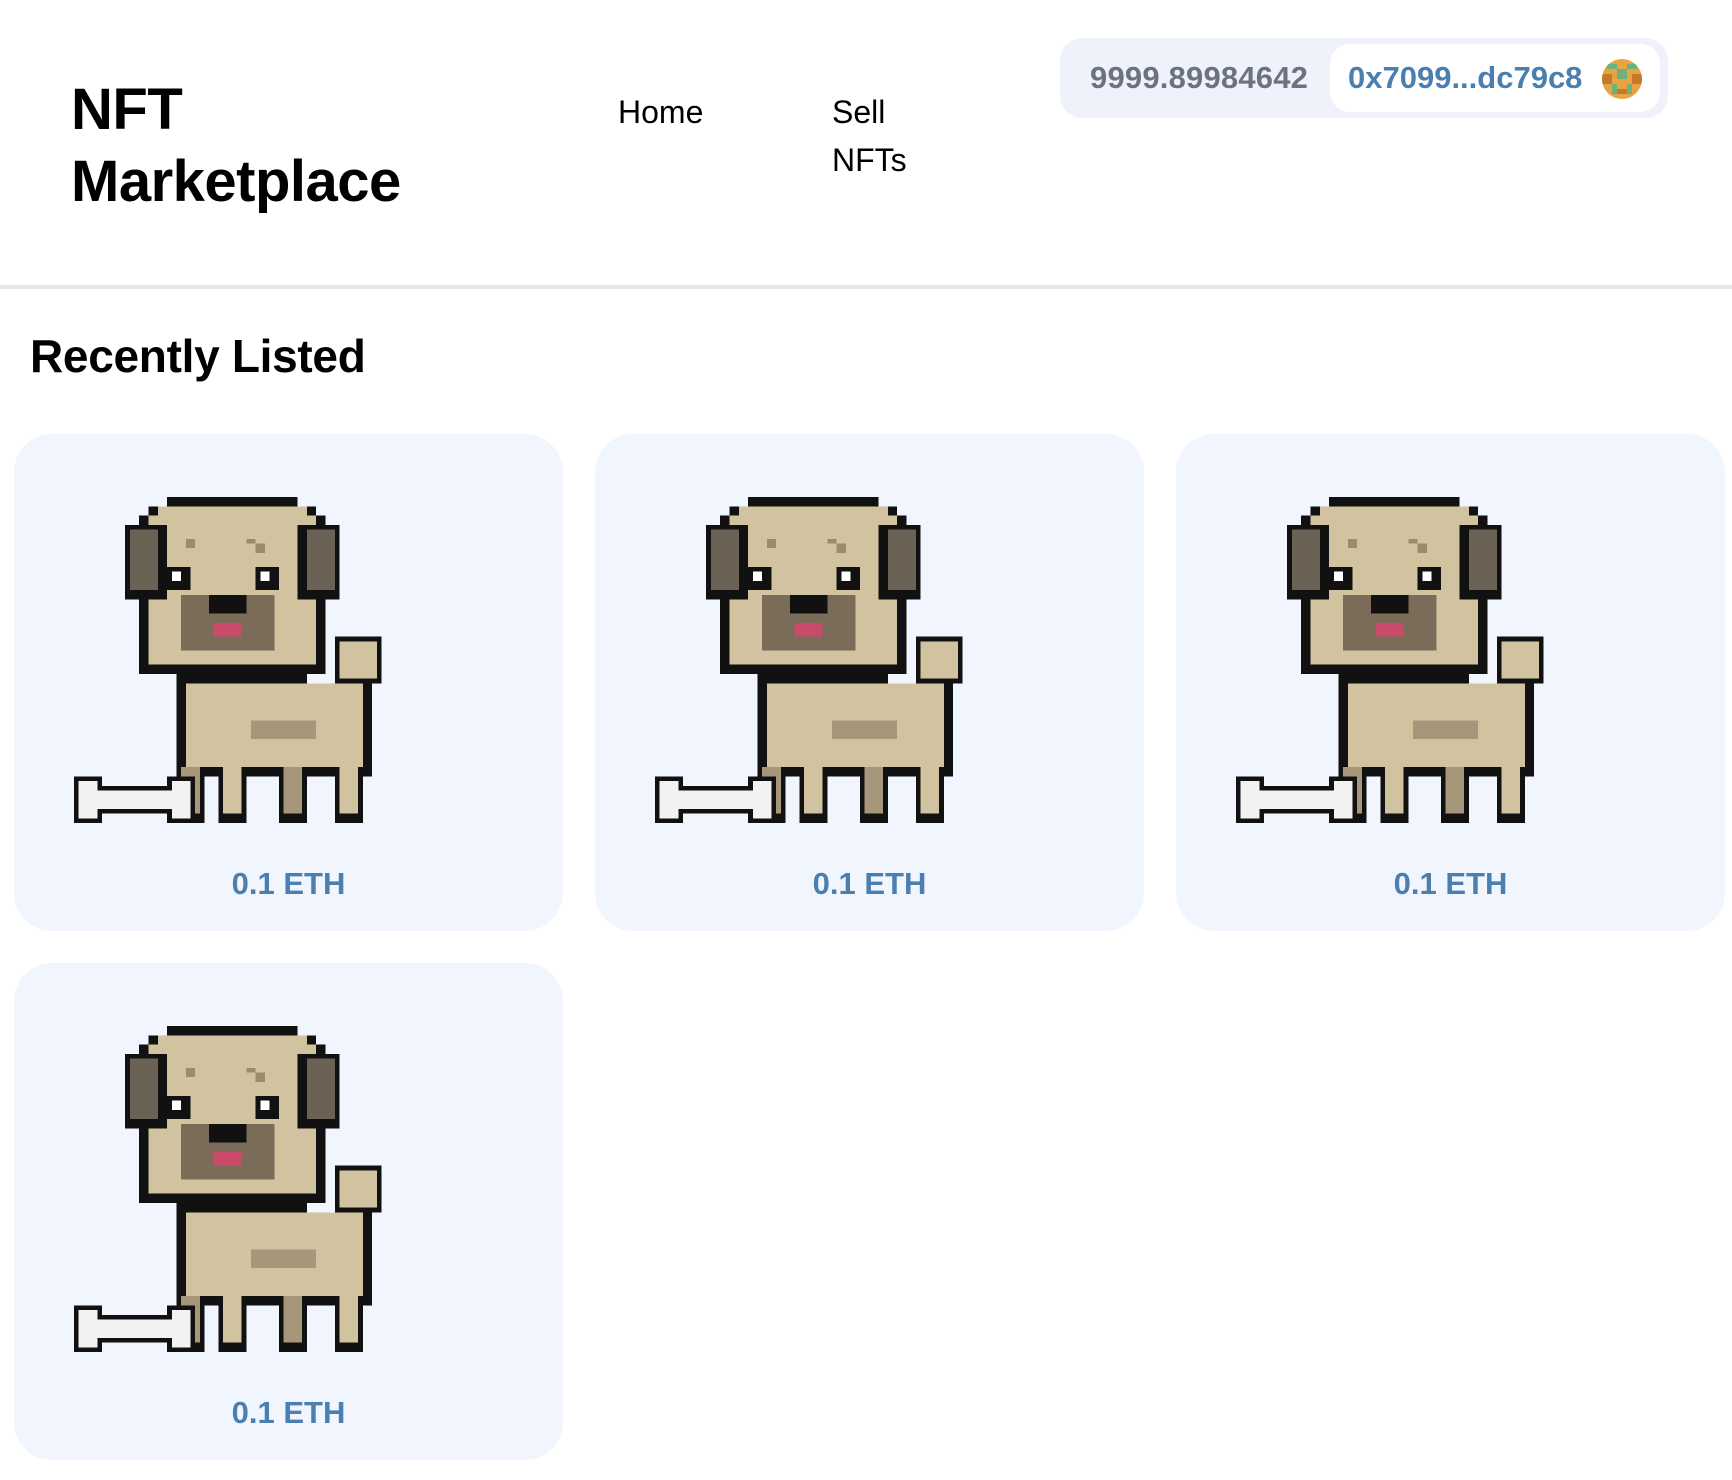 The image size is (1732, 1480). Describe the element at coordinates (271, 146) in the screenshot. I see `site-brand: NFT Marketplace` at that location.